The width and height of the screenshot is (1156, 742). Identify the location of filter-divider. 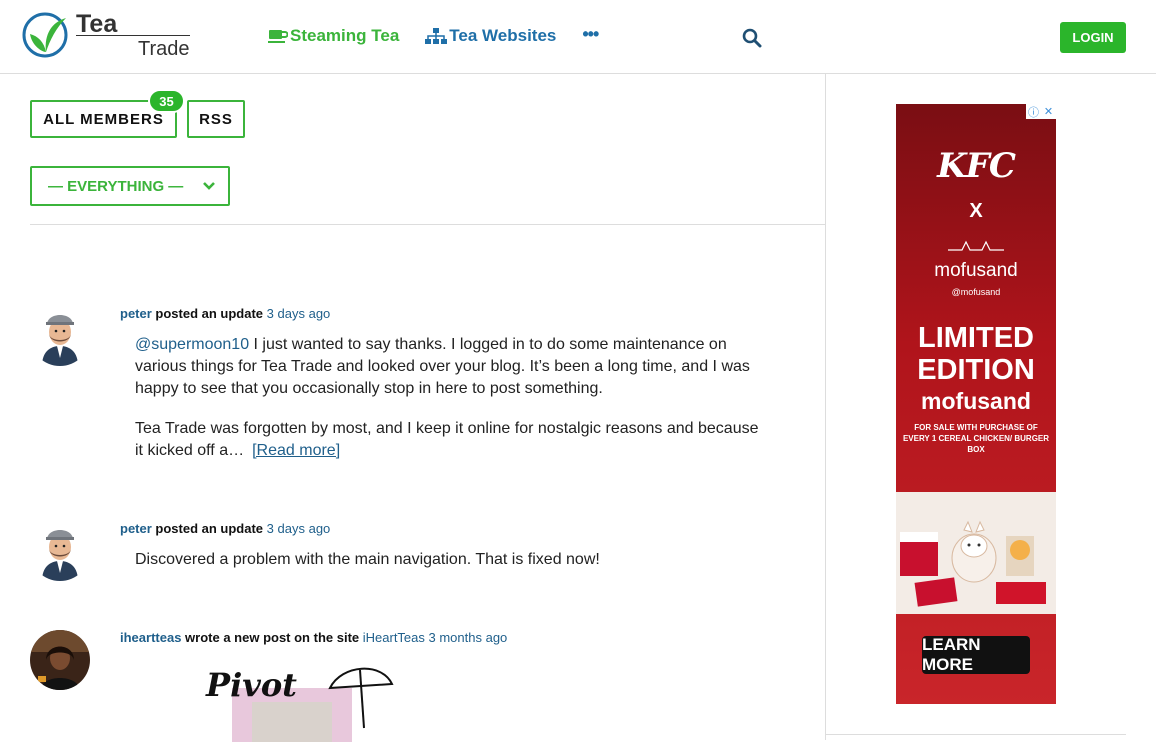
(427, 224).